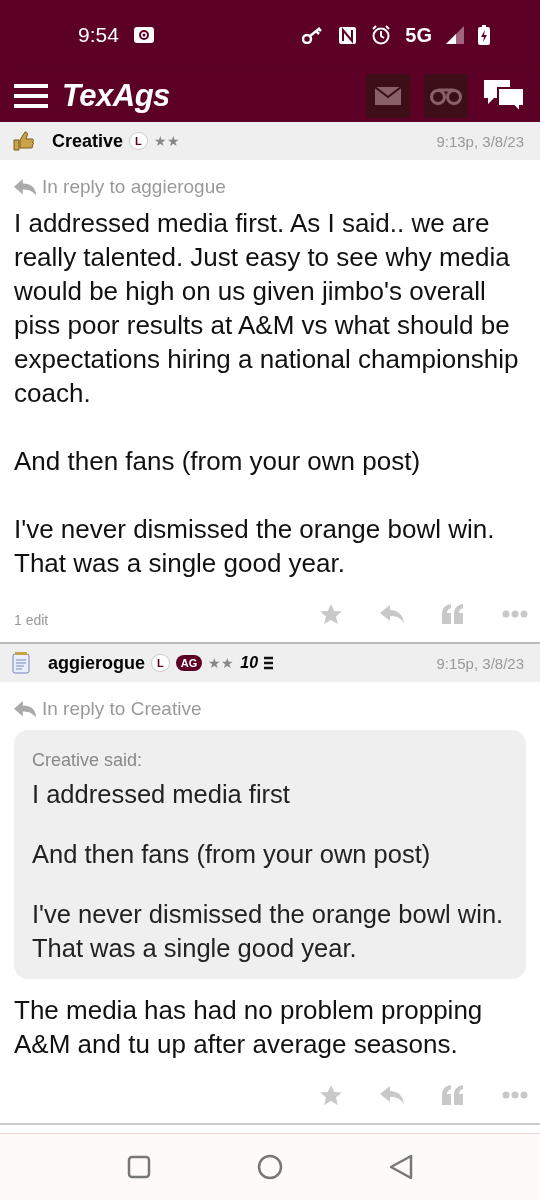  I want to click on years-label: 10, so click(249, 663).